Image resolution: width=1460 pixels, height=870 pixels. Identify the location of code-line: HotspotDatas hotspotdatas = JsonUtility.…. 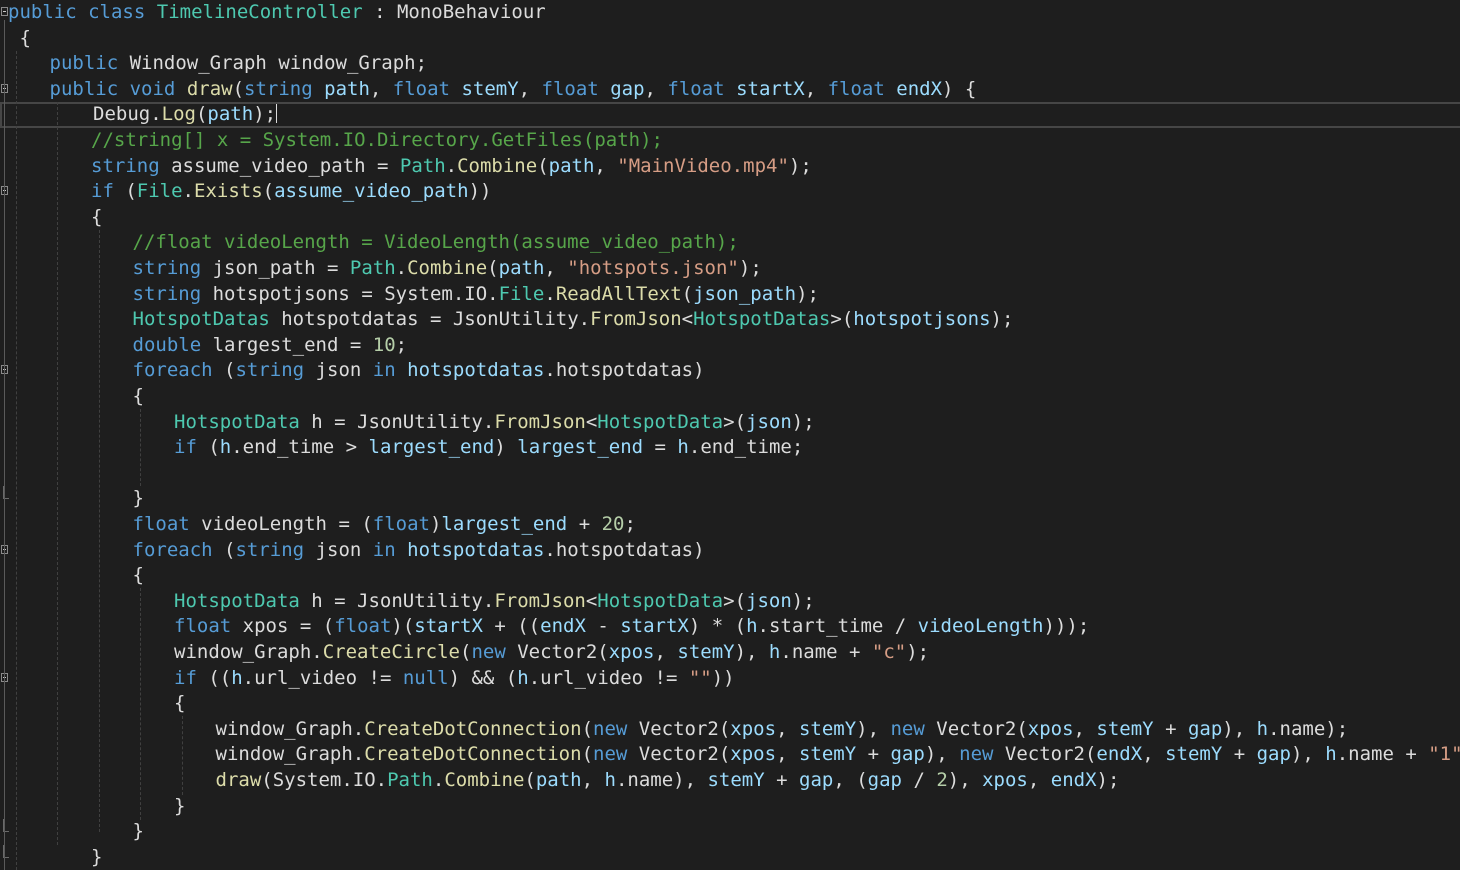
(730, 320).